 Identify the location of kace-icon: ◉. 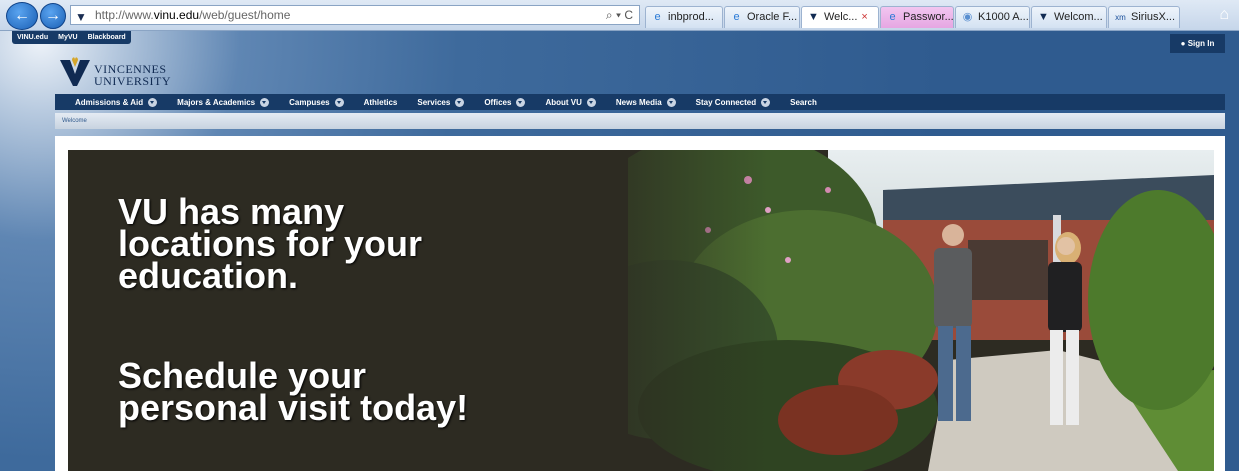
(967, 17).